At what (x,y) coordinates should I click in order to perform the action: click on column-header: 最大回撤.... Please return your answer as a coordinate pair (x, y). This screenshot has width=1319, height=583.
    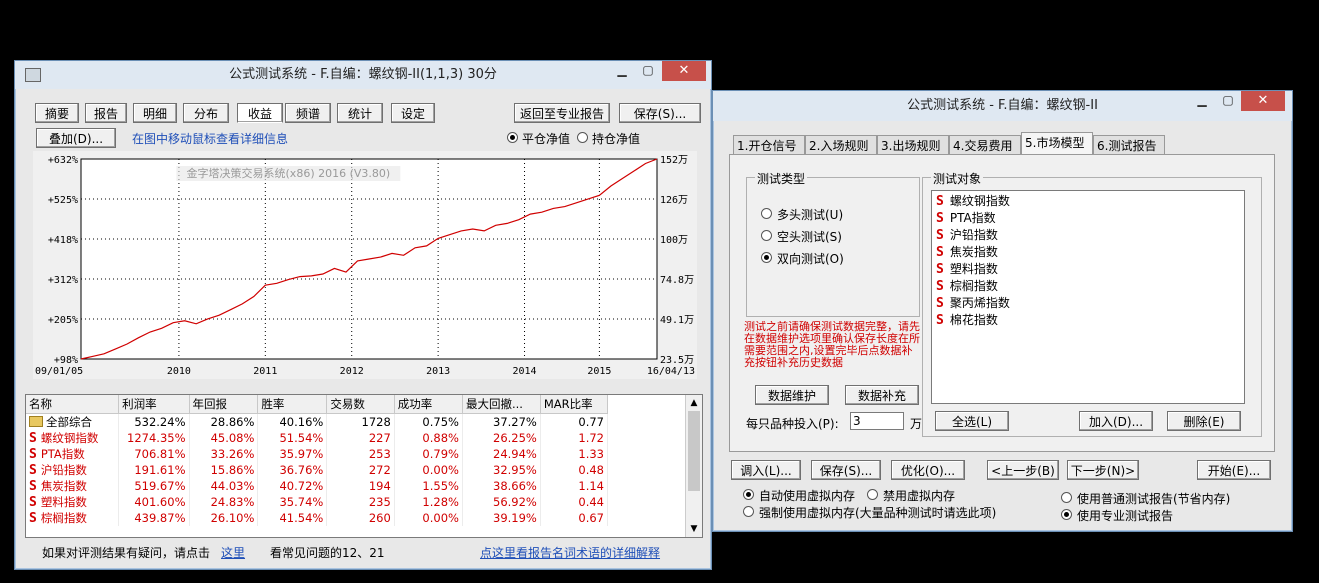
    Looking at the image, I should click on (501, 404).